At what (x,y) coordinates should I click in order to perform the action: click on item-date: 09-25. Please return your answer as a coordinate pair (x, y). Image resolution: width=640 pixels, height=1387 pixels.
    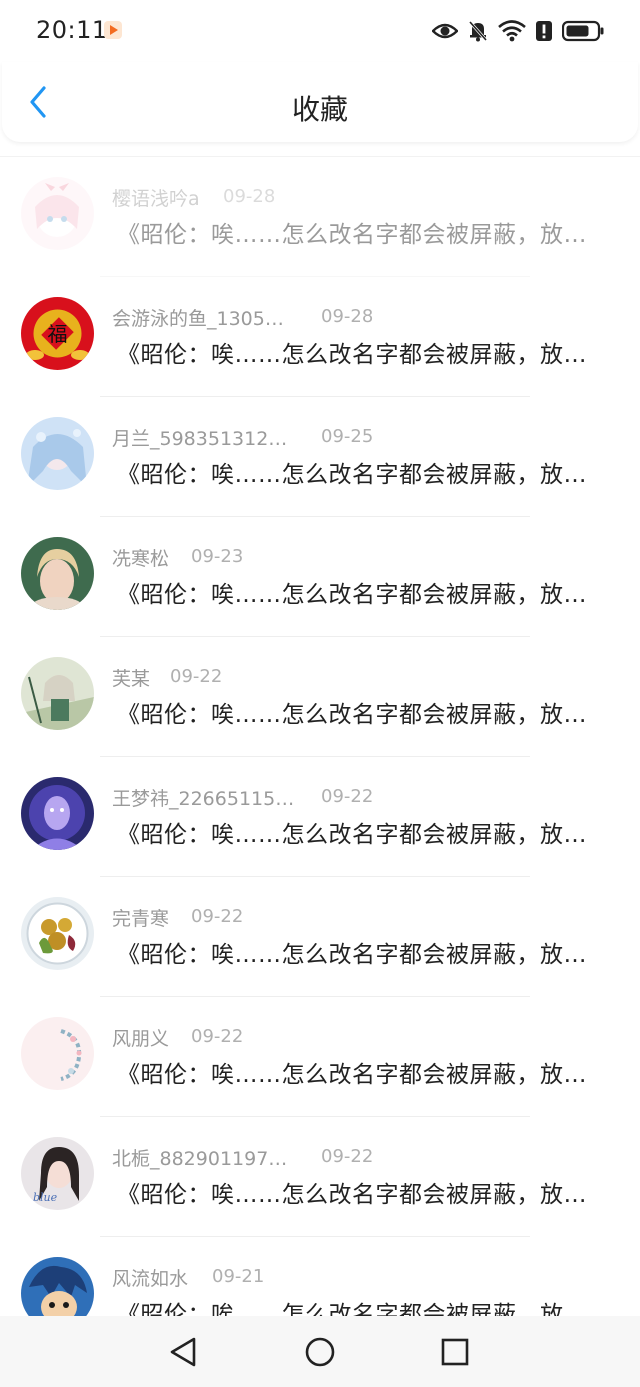
    Looking at the image, I should click on (347, 436).